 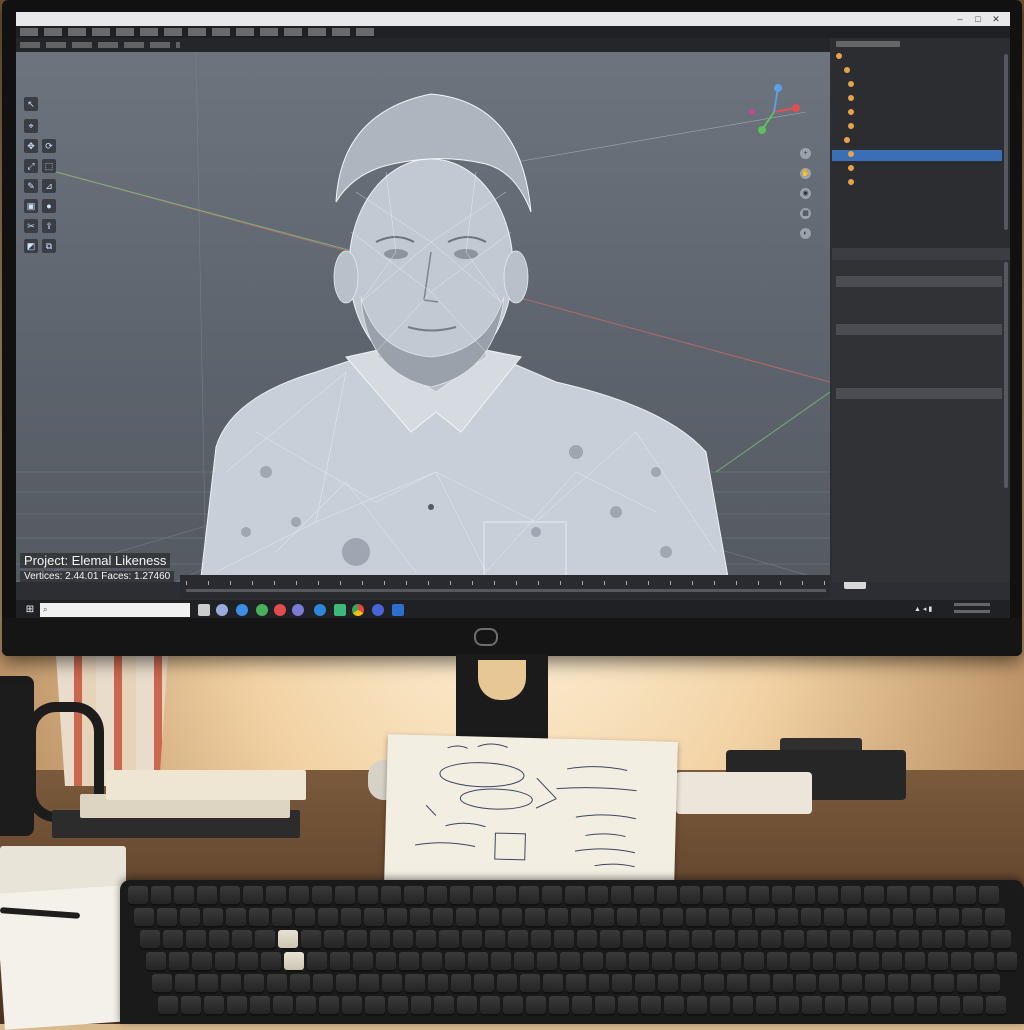 What do you see at coordinates (49, 186) in the screenshot?
I see `measure-tool-icon: ⊿` at bounding box center [49, 186].